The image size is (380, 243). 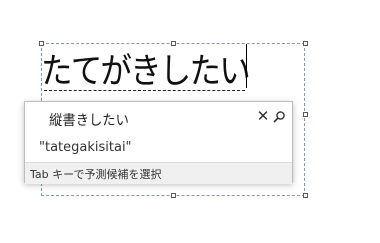 I want to click on resize-handle-top-center, so click(x=173, y=43).